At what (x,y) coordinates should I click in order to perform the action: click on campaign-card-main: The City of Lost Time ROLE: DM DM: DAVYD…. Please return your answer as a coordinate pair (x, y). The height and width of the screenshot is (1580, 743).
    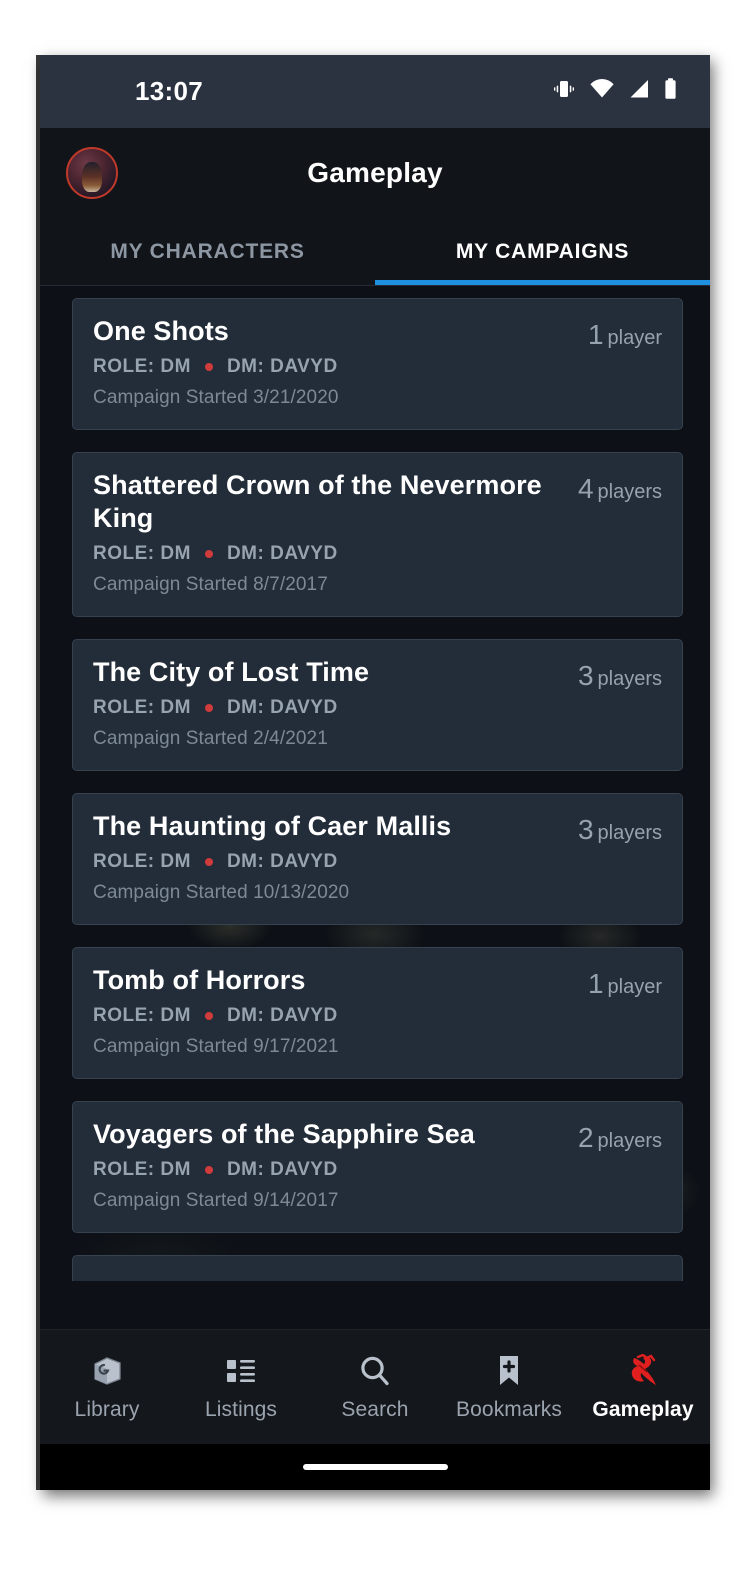
    Looking at the image, I should click on (328, 703).